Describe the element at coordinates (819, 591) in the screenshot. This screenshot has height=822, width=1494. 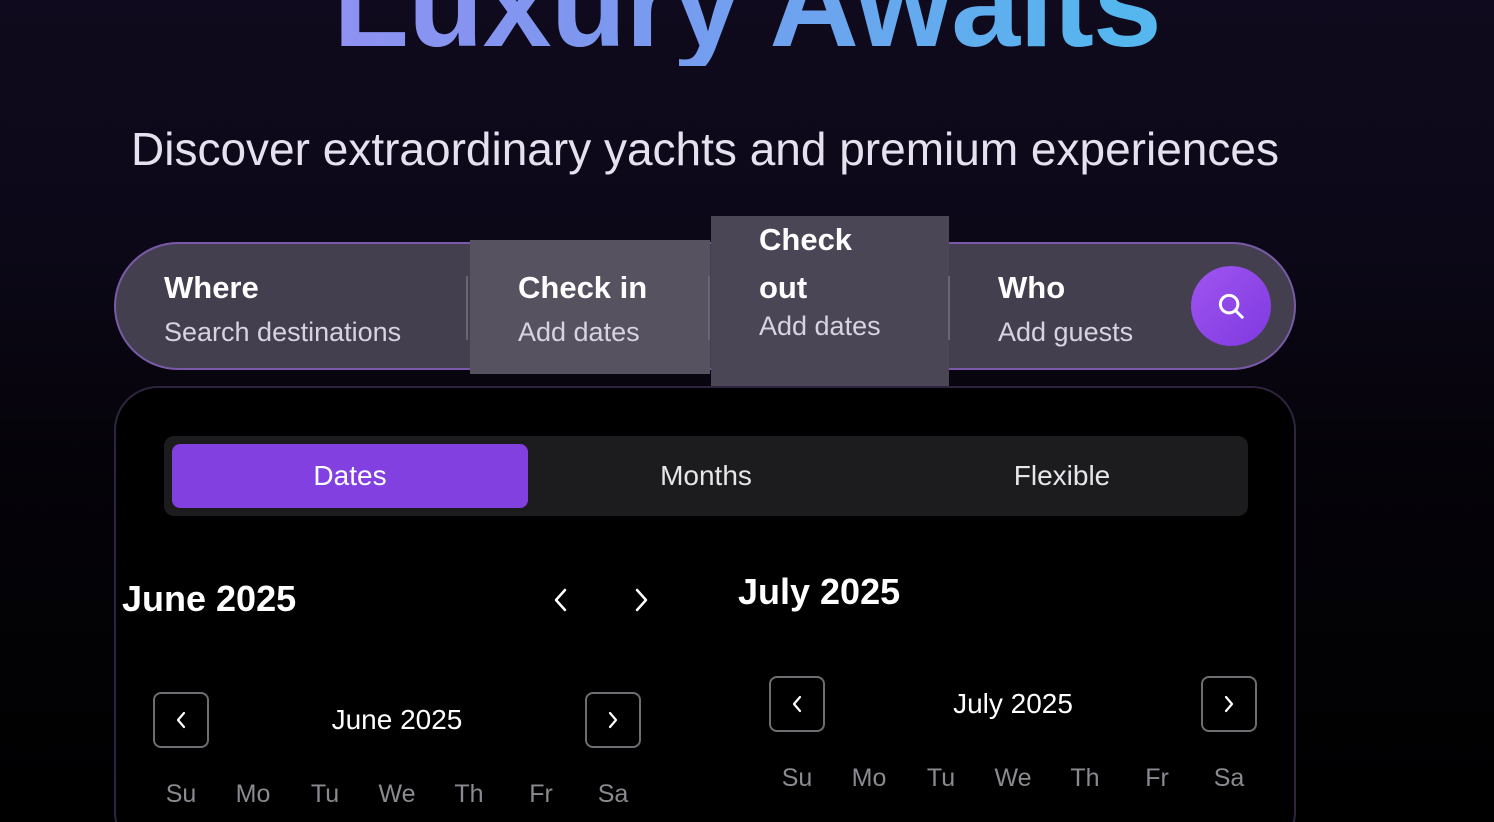
I see `month-header-july: July 2025` at that location.